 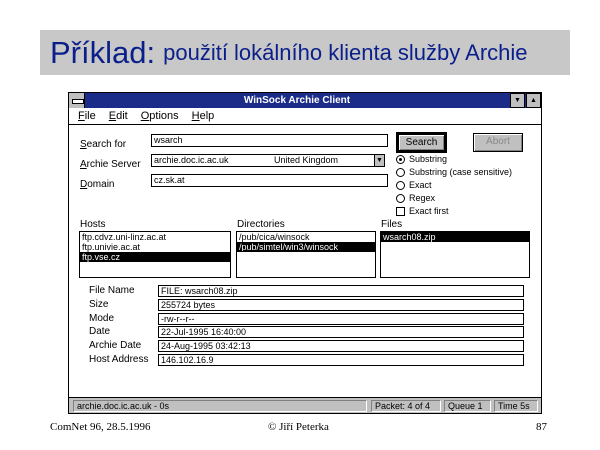 I want to click on maximize-button: ▲, so click(x=533, y=100).